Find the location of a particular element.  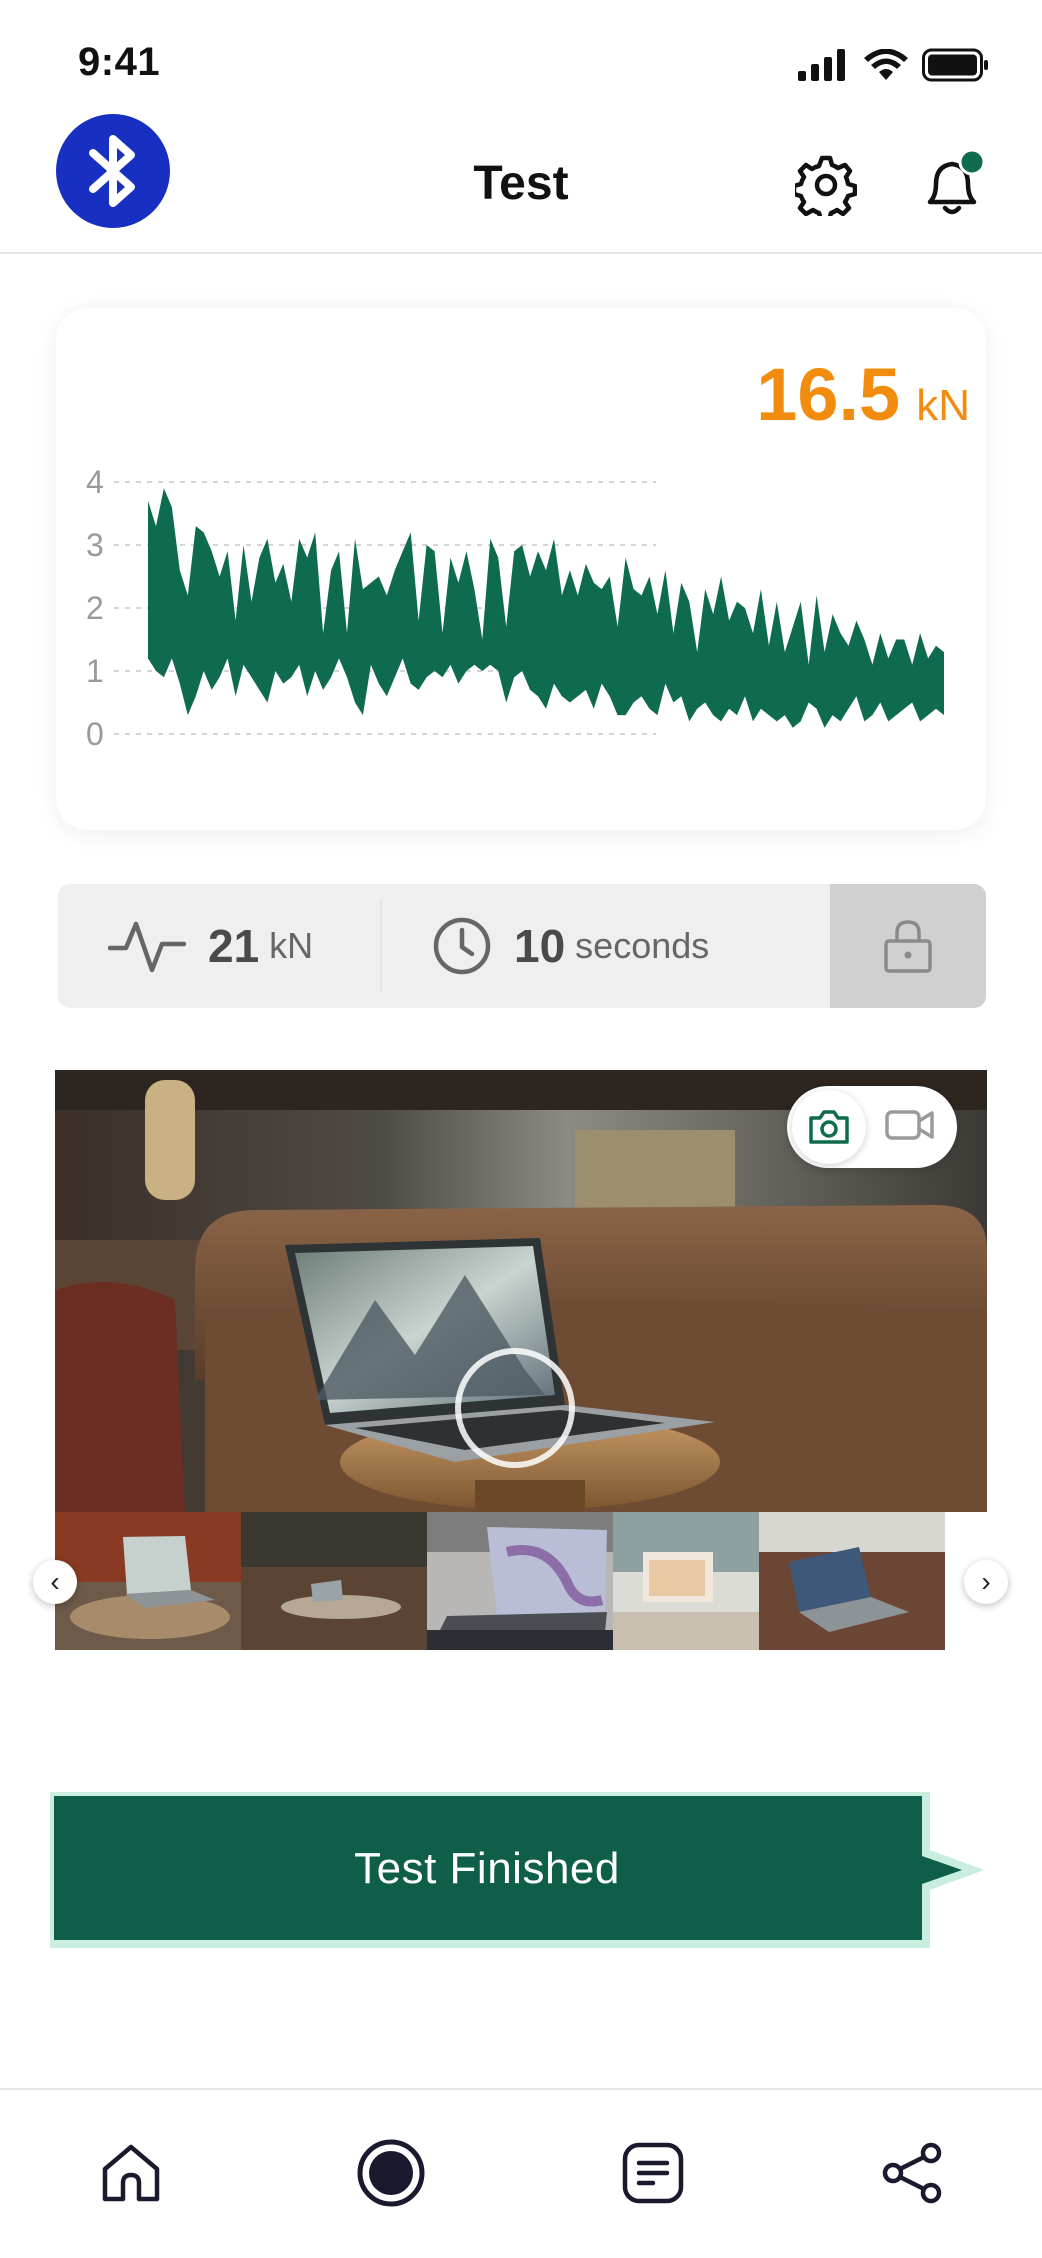

duration-stat: 10 seconds is located at coordinates (570, 946).